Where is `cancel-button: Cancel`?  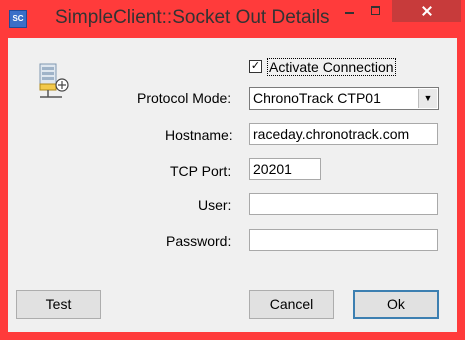
cancel-button: Cancel is located at coordinates (291, 304).